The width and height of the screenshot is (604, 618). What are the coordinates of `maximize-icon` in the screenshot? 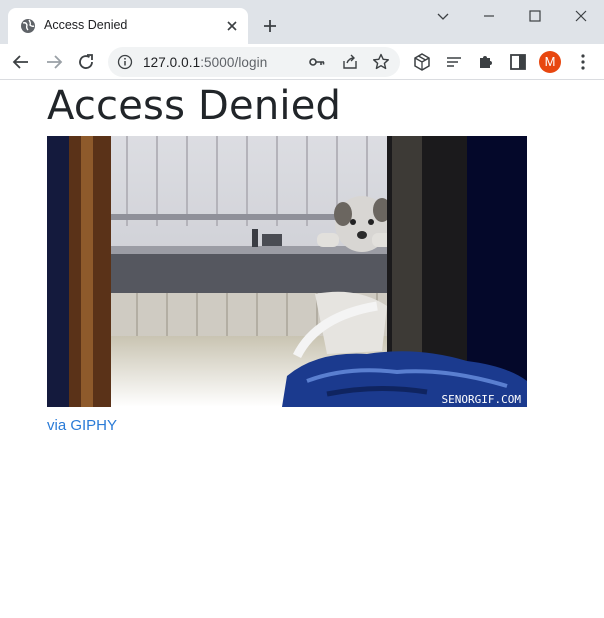 It's located at (535, 16).